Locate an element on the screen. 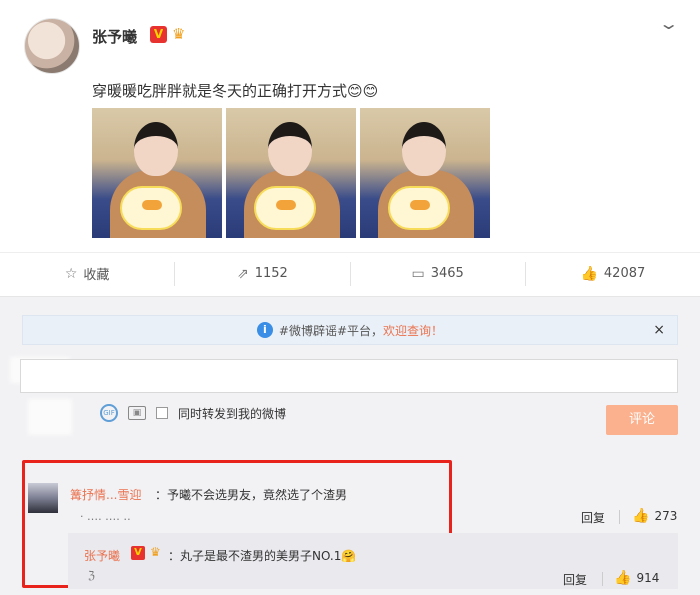  blurred-user-avatar is located at coordinates (50, 417).